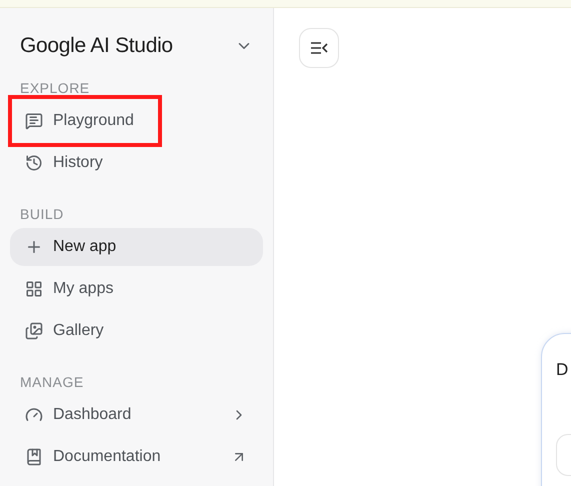  I want to click on section-heading: EXPLORE, so click(55, 88).